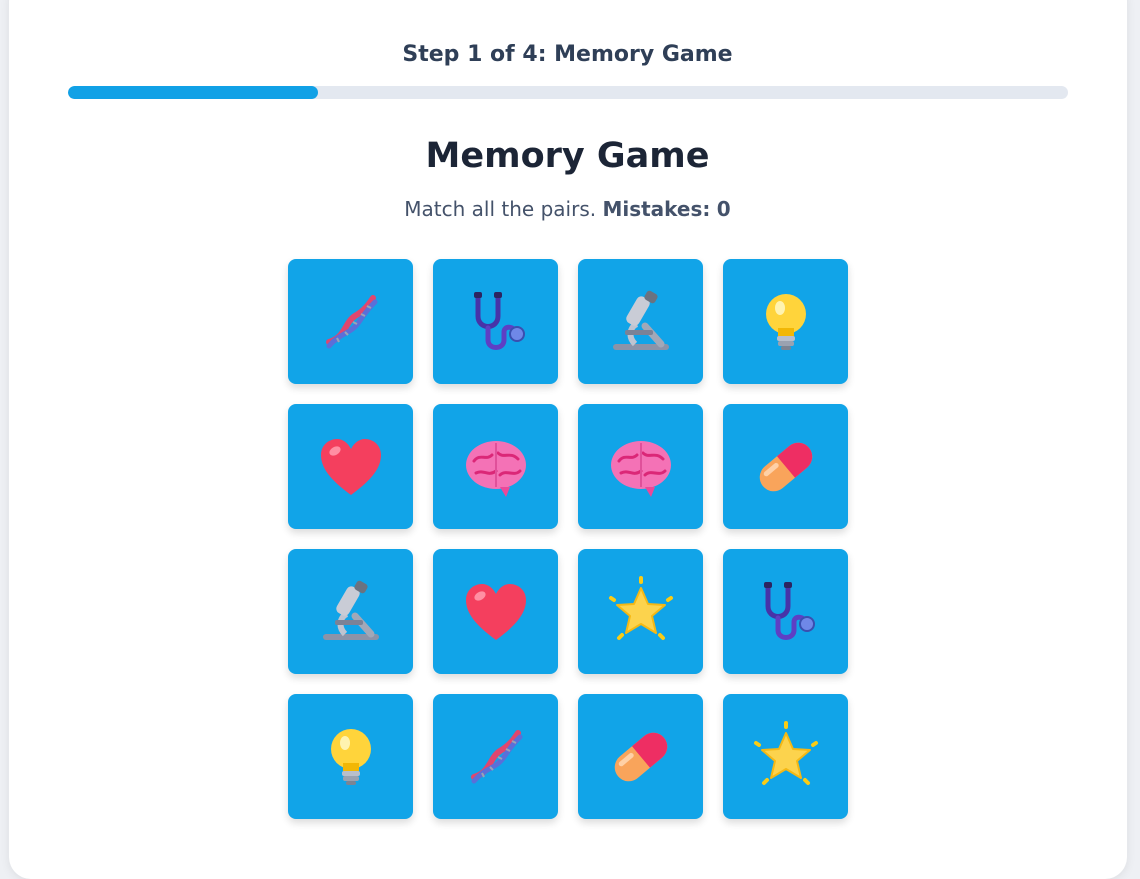 The height and width of the screenshot is (879, 1140). Describe the element at coordinates (723, 209) in the screenshot. I see `mistakes-count: 0` at that location.